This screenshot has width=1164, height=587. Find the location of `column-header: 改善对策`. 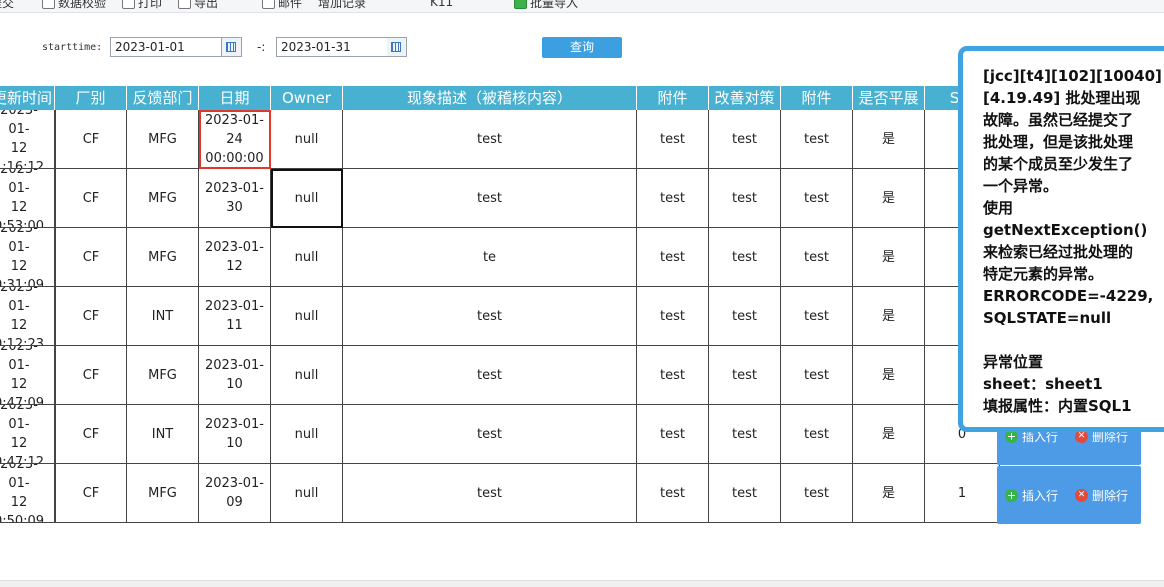

column-header: 改善对策 is located at coordinates (745, 98).